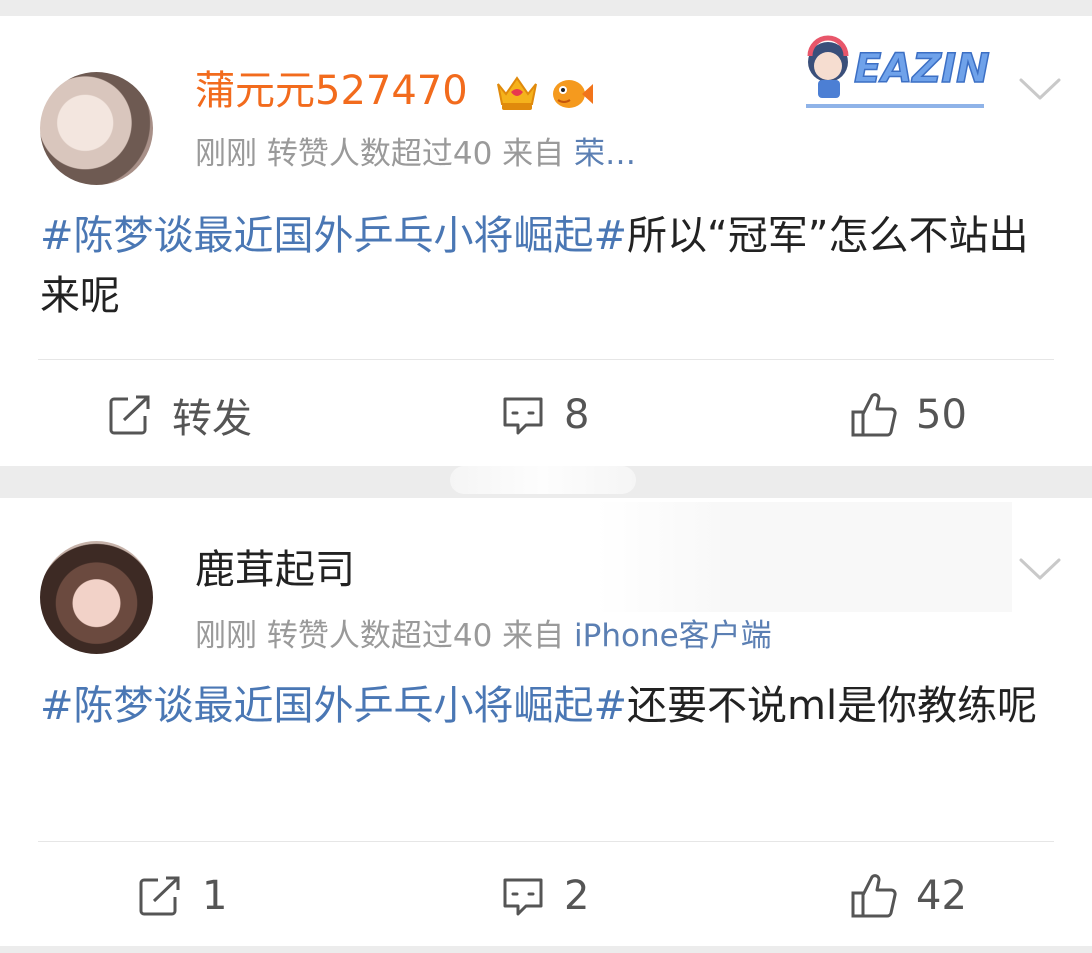 This screenshot has width=1092, height=953. I want to click on comment-button: 2, so click(544, 896).